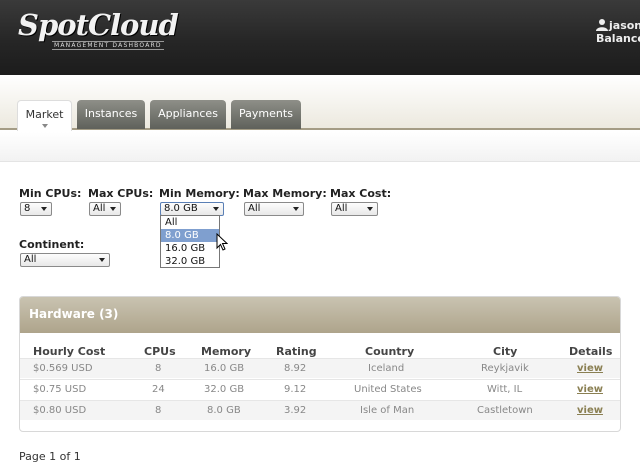 This screenshot has height=470, width=640. I want to click on logo: SpotCloud MANAGEMENT DASHBOARD, so click(98, 29).